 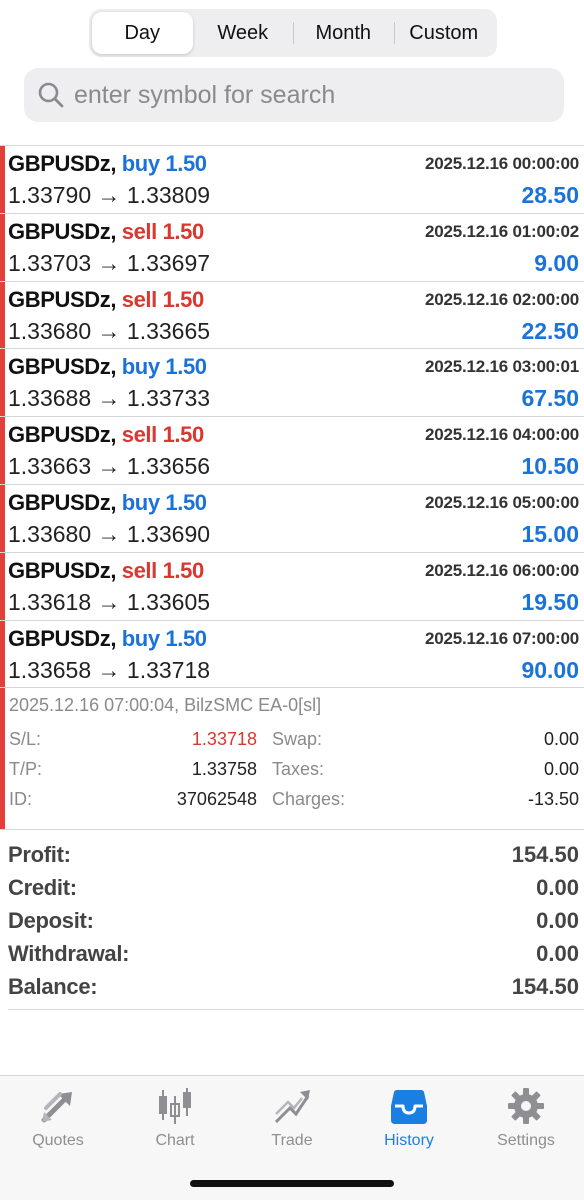 What do you see at coordinates (168, 669) in the screenshot?
I see `deal-close-price: 1.33718` at bounding box center [168, 669].